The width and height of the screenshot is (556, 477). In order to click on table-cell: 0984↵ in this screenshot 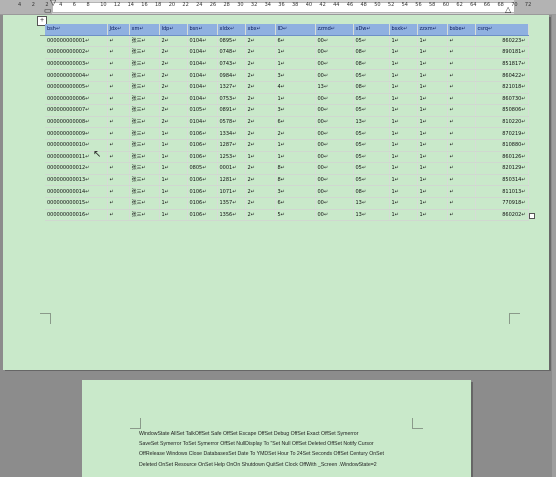, I will do `click(231, 75)`.